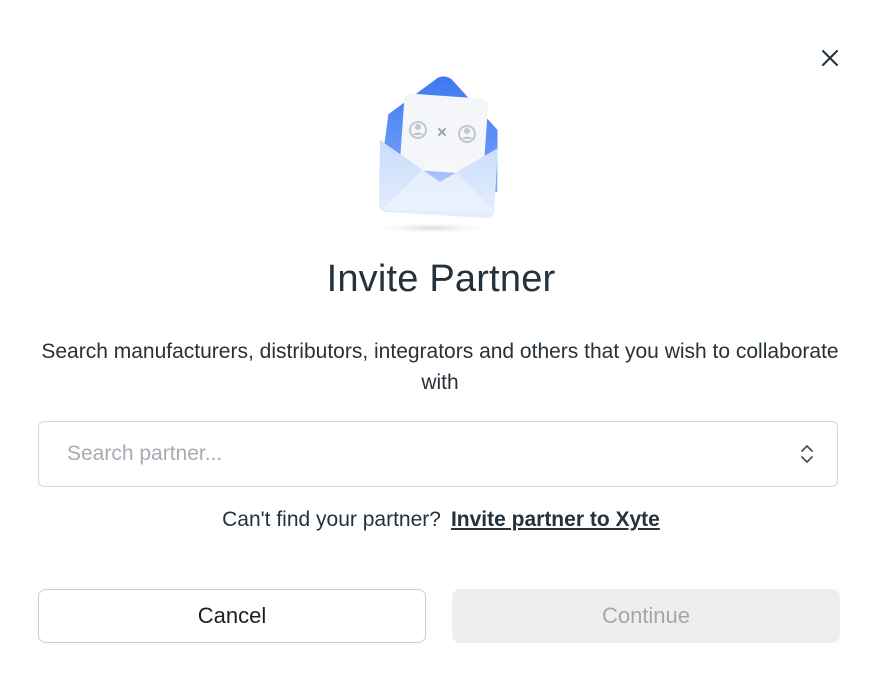  I want to click on partner-search-combobox, so click(438, 454).